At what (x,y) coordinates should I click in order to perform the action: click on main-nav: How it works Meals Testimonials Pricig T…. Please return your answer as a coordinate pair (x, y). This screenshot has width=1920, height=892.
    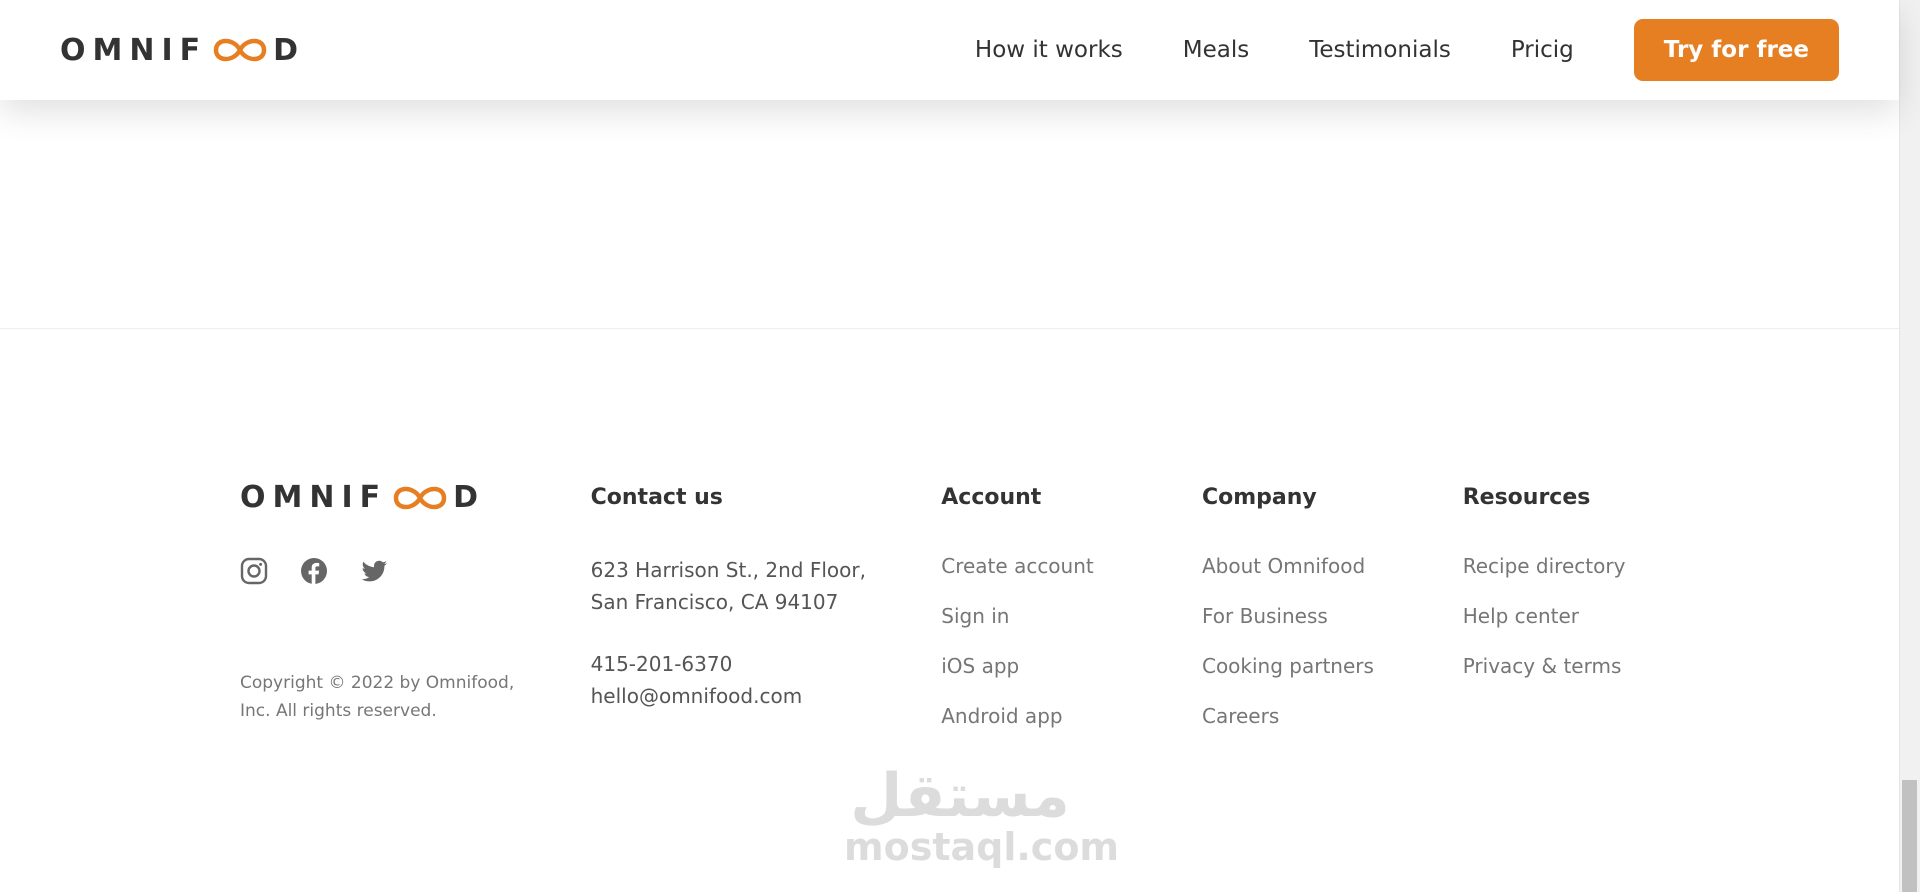
    Looking at the image, I should click on (1407, 50).